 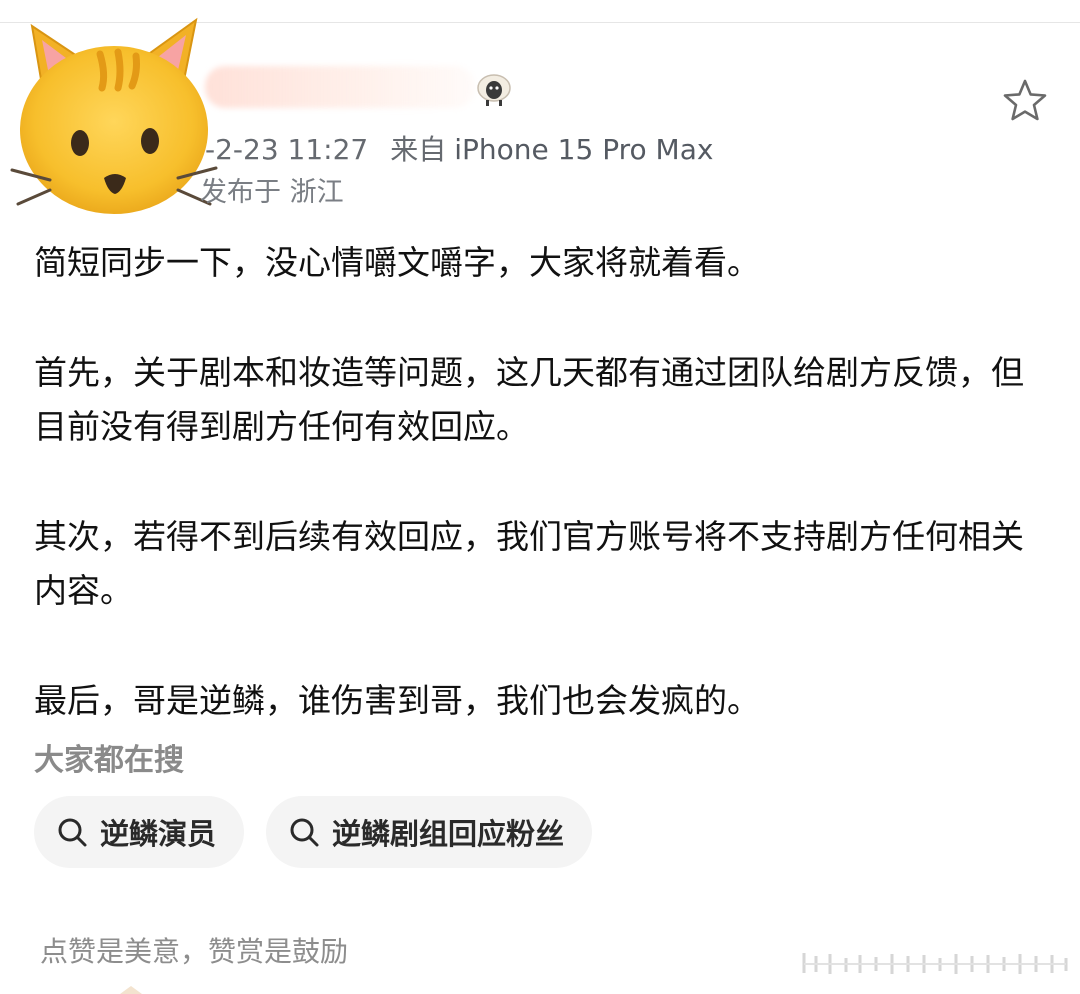 I want to click on reward-prompt: 点赞是美意，赞赏是鼓励, so click(x=194, y=951).